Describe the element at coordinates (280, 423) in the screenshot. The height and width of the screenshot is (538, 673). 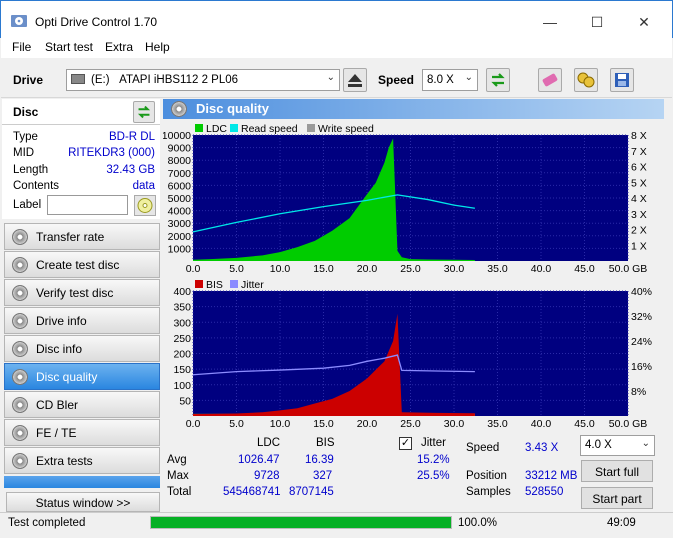
I see `x-tick-label: 10.0` at that location.